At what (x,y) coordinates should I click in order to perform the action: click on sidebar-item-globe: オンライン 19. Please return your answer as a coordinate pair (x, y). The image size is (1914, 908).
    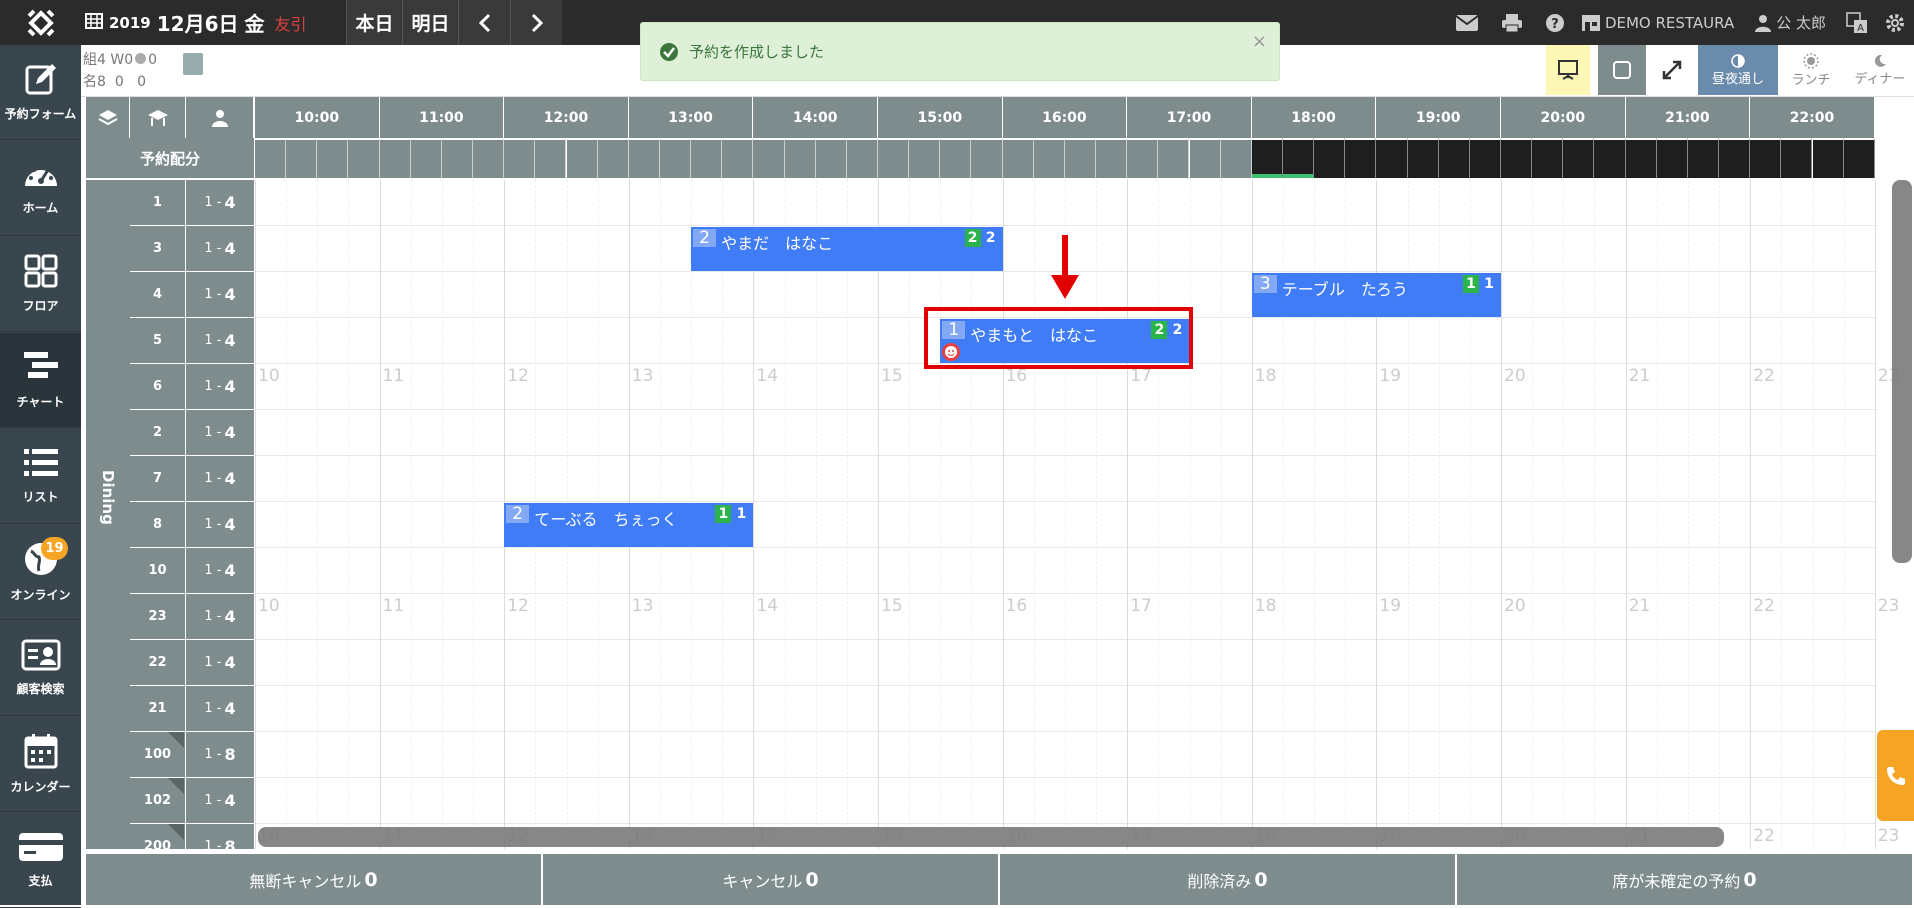
    Looking at the image, I should click on (40, 572).